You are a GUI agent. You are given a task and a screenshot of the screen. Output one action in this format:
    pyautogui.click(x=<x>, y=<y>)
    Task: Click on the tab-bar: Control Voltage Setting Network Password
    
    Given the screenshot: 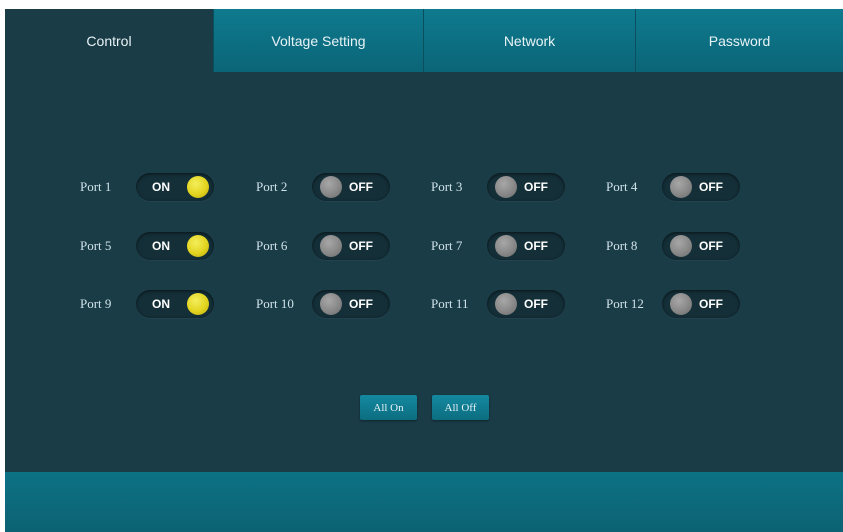 What is the action you would take?
    pyautogui.click(x=424, y=40)
    